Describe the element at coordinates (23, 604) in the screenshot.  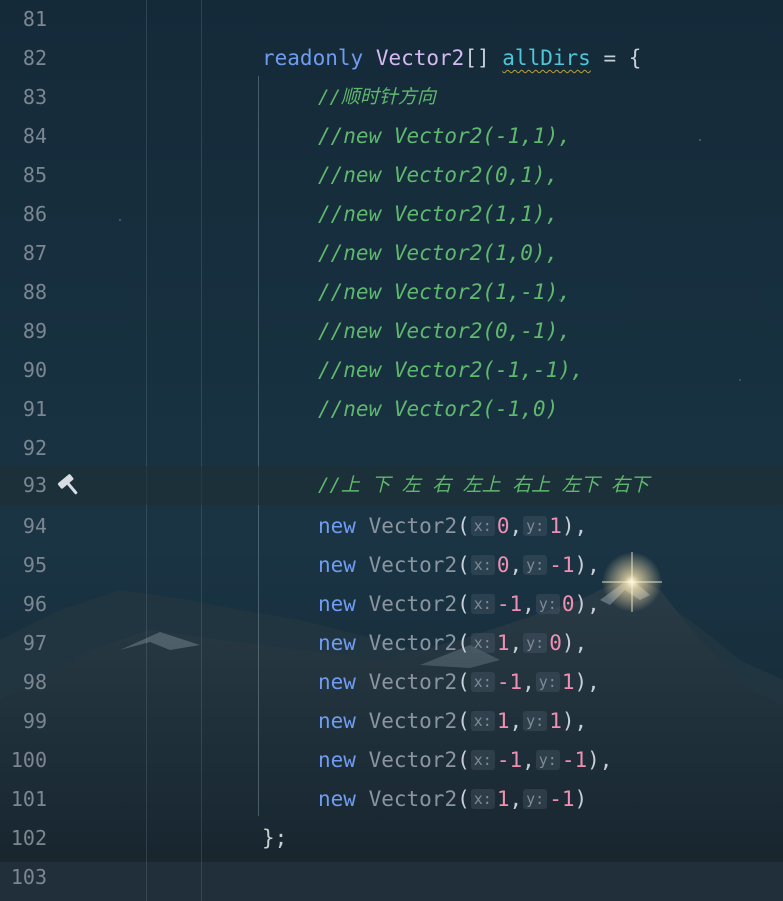
I see `line-number: 96` at that location.